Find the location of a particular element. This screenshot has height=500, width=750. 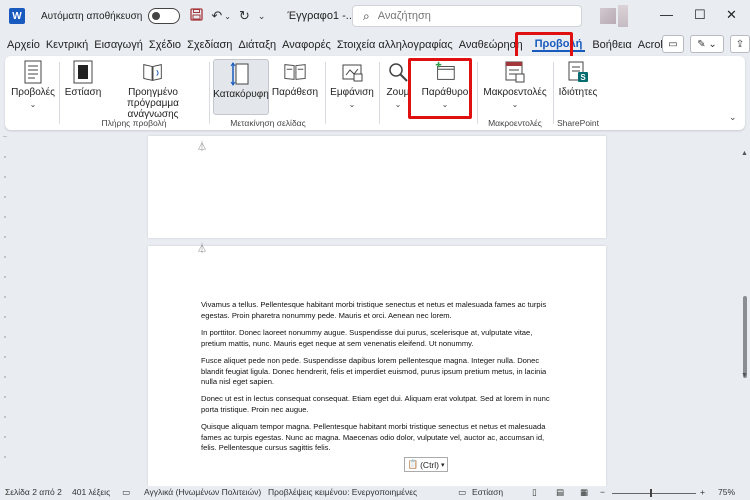

vertical-button: Κατακόρυφη is located at coordinates (241, 87).